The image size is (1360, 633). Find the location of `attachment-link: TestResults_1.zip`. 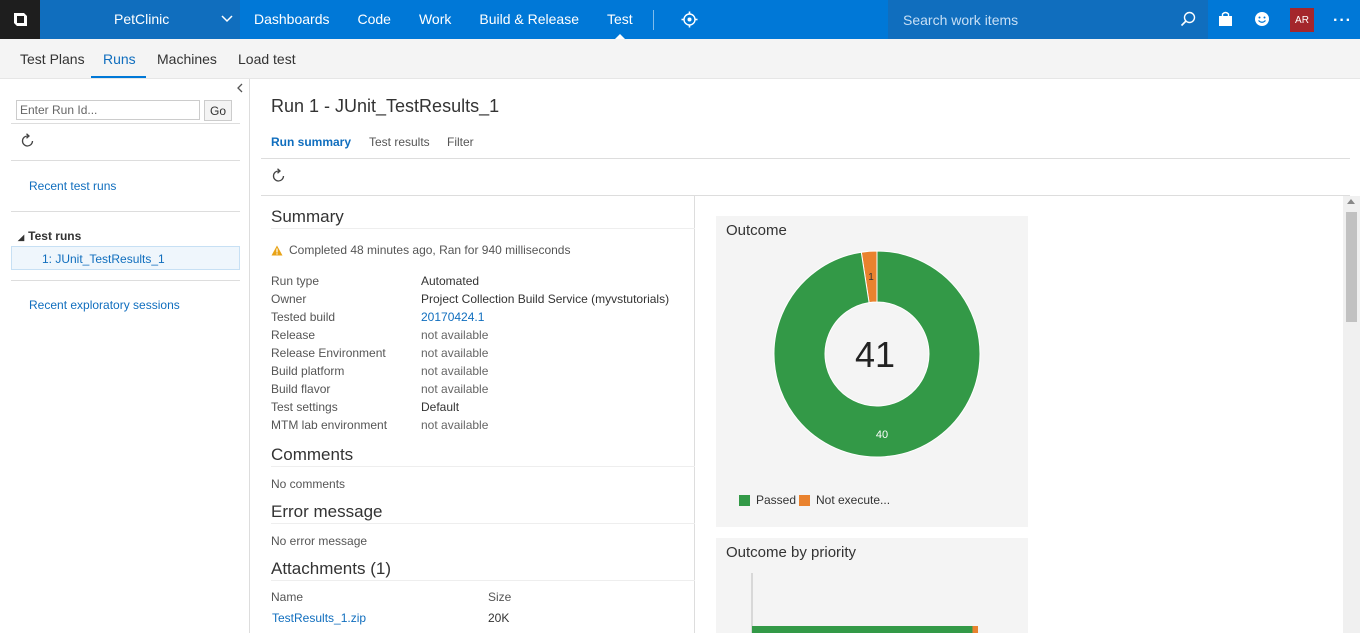

attachment-link: TestResults_1.zip is located at coordinates (319, 618).